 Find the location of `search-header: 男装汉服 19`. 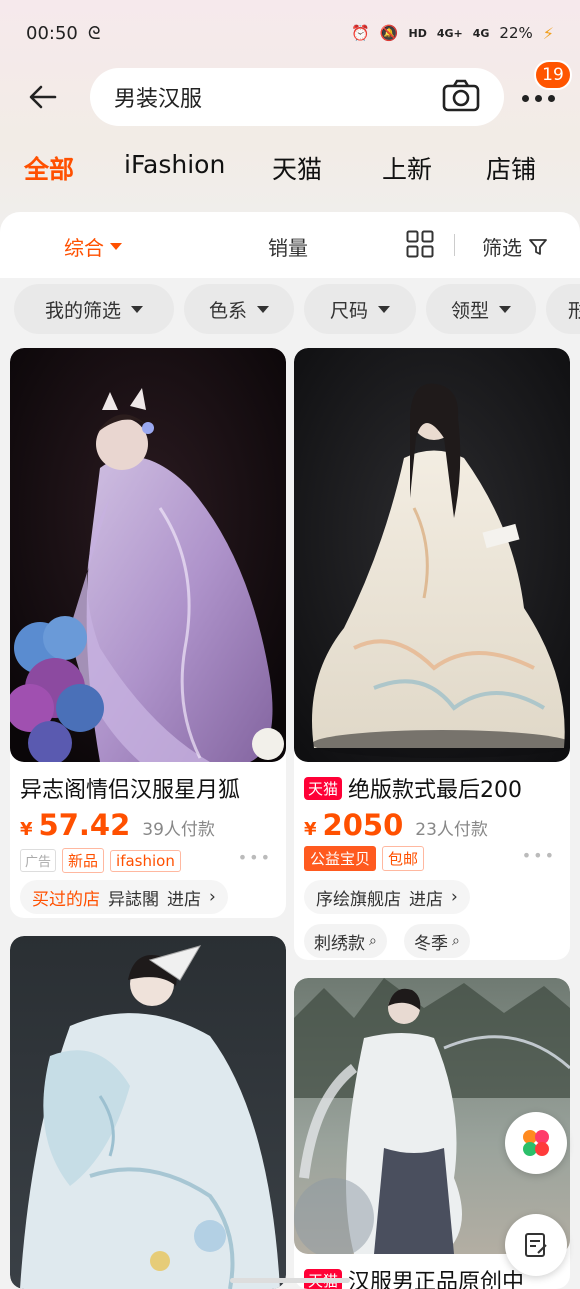

search-header: 男装汉服 19 is located at coordinates (290, 94).